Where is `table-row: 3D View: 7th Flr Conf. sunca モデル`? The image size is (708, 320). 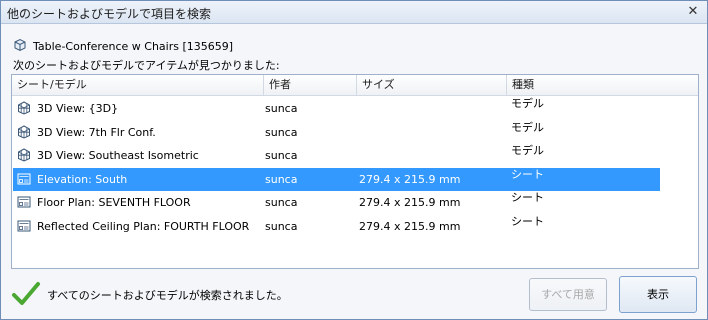
table-row: 3D View: 7th Flr Conf. sunca モデル is located at coordinates (336, 132).